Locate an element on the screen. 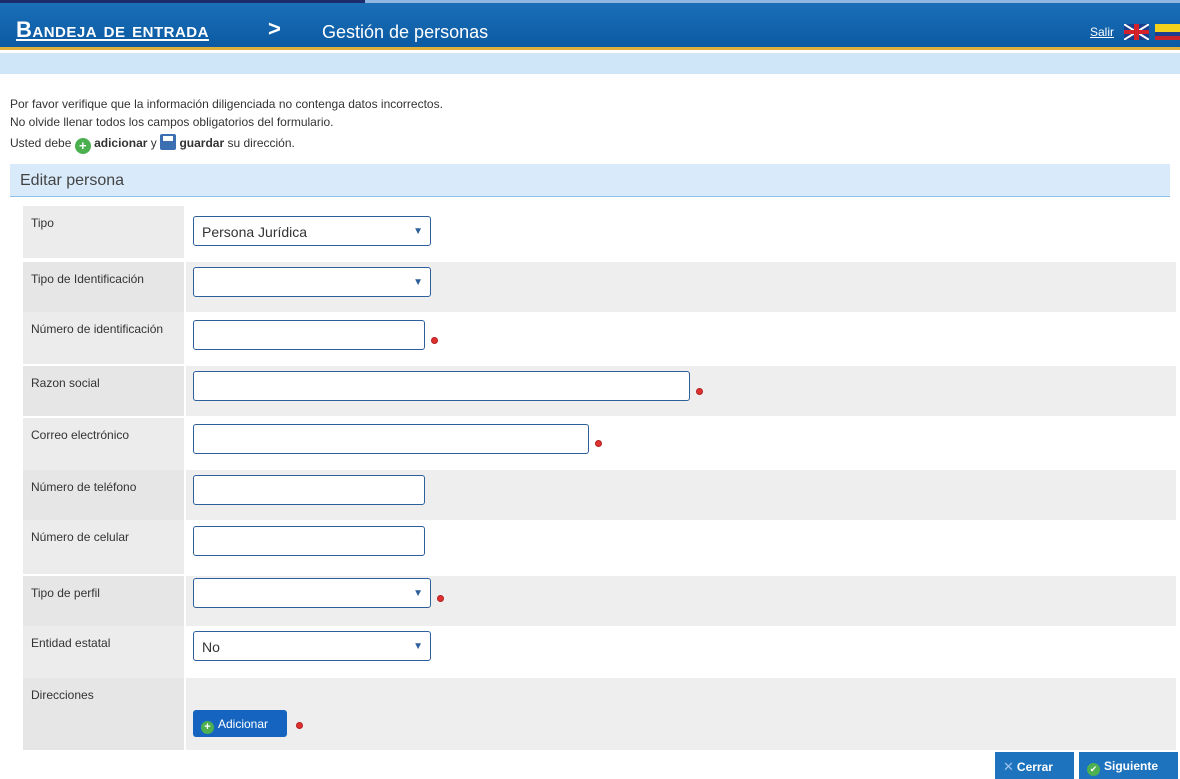  instruction-save-word: guardar is located at coordinates (202, 143).